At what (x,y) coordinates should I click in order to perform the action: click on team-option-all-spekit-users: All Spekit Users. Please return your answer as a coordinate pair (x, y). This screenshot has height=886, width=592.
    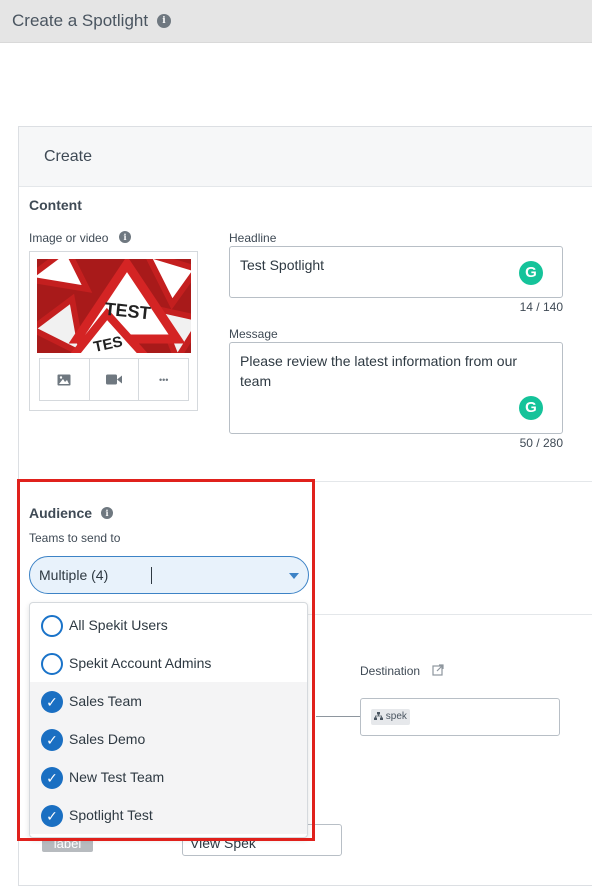
    Looking at the image, I should click on (168, 625).